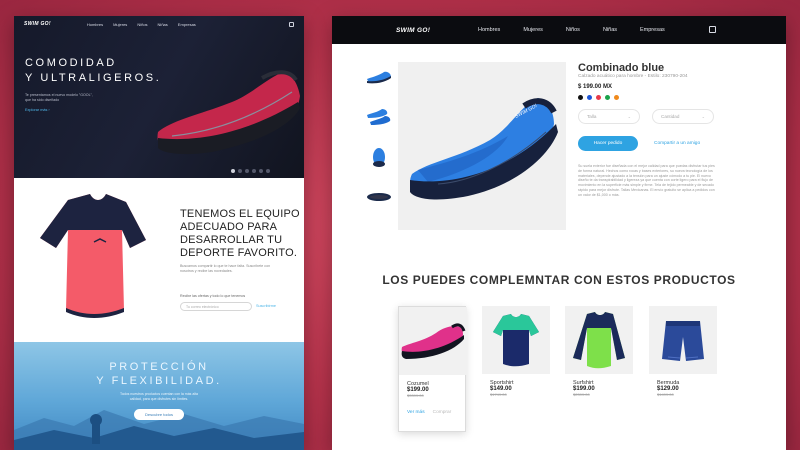 Image resolution: width=800 pixels, height=450 pixels. Describe the element at coordinates (442, 412) in the screenshot. I see `buy-link: Comprar` at that location.